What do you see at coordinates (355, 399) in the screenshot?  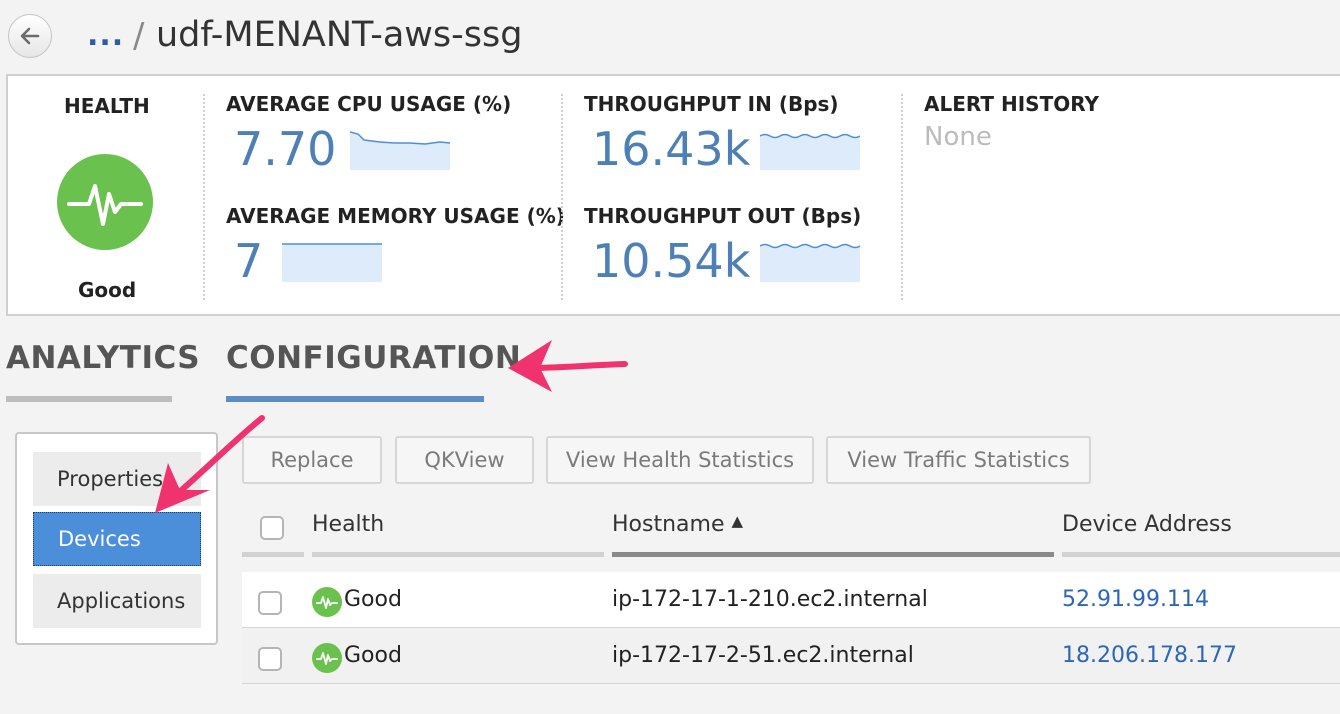 I see `tab-configuration-underline` at bounding box center [355, 399].